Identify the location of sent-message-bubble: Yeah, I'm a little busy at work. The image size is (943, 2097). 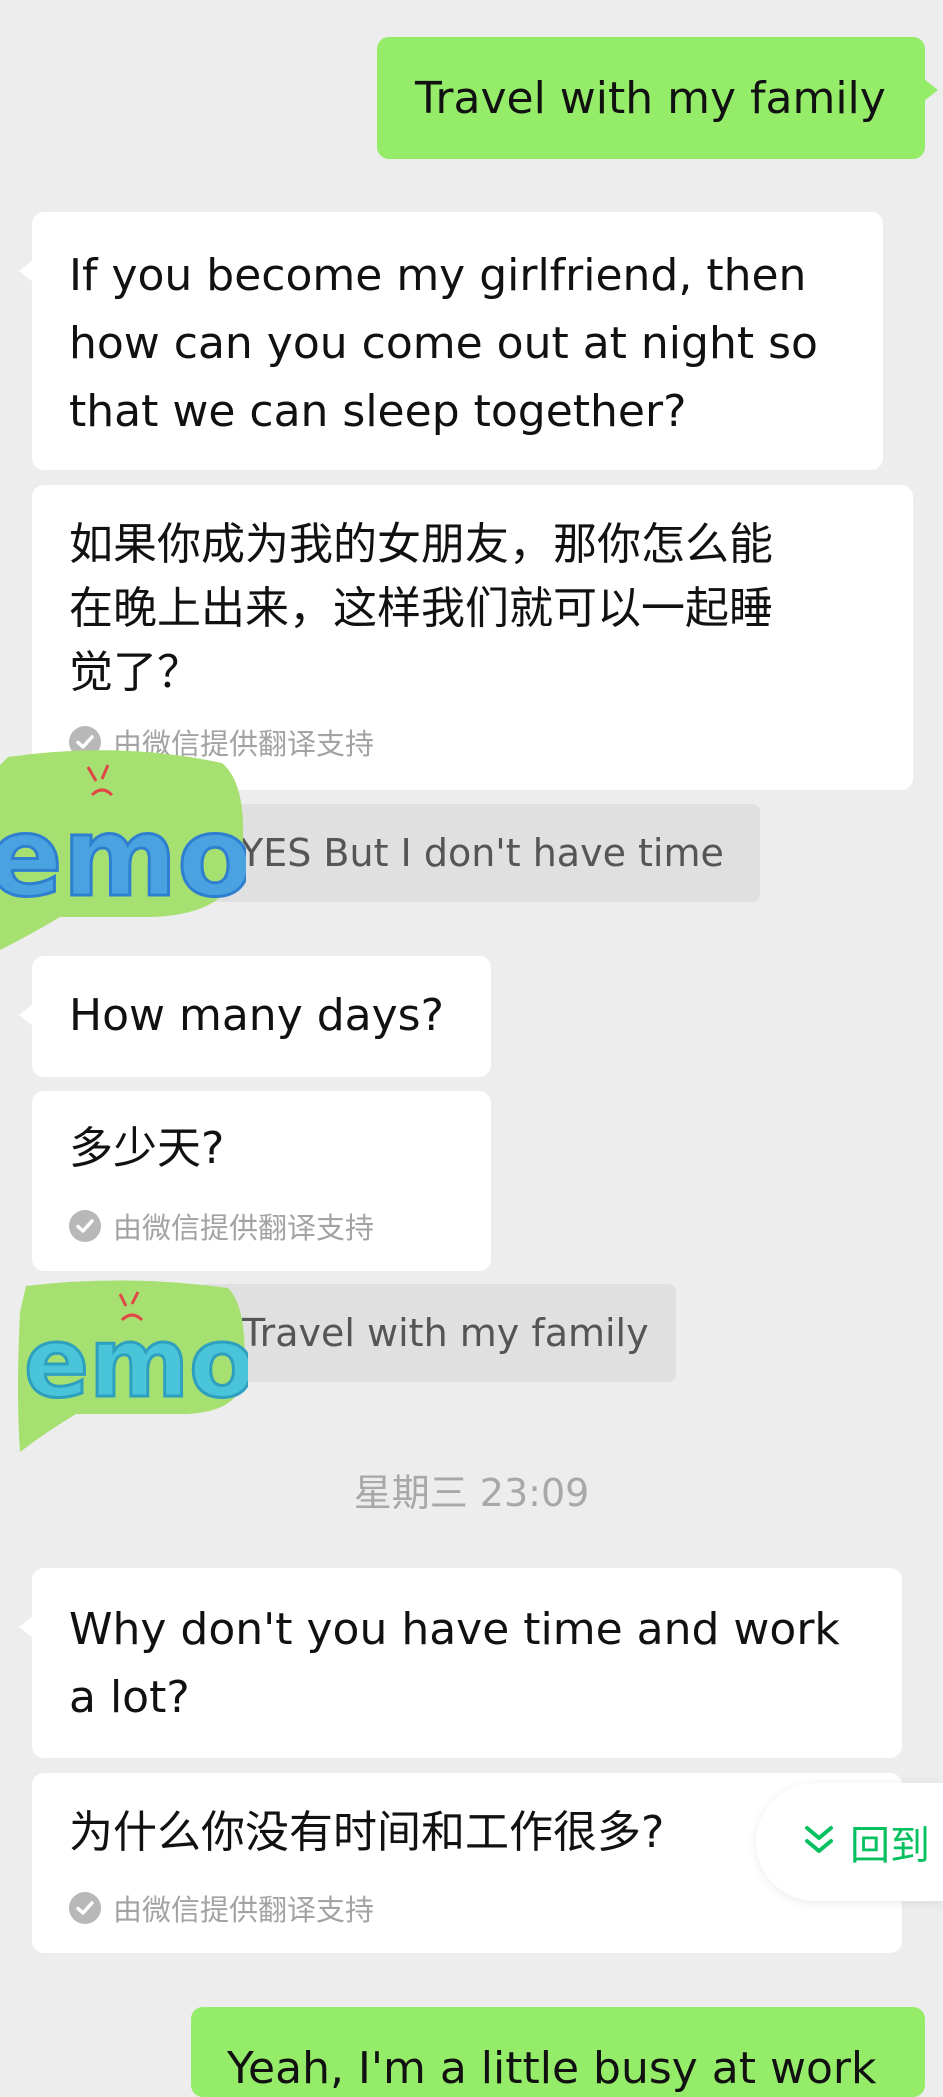
(558, 2052).